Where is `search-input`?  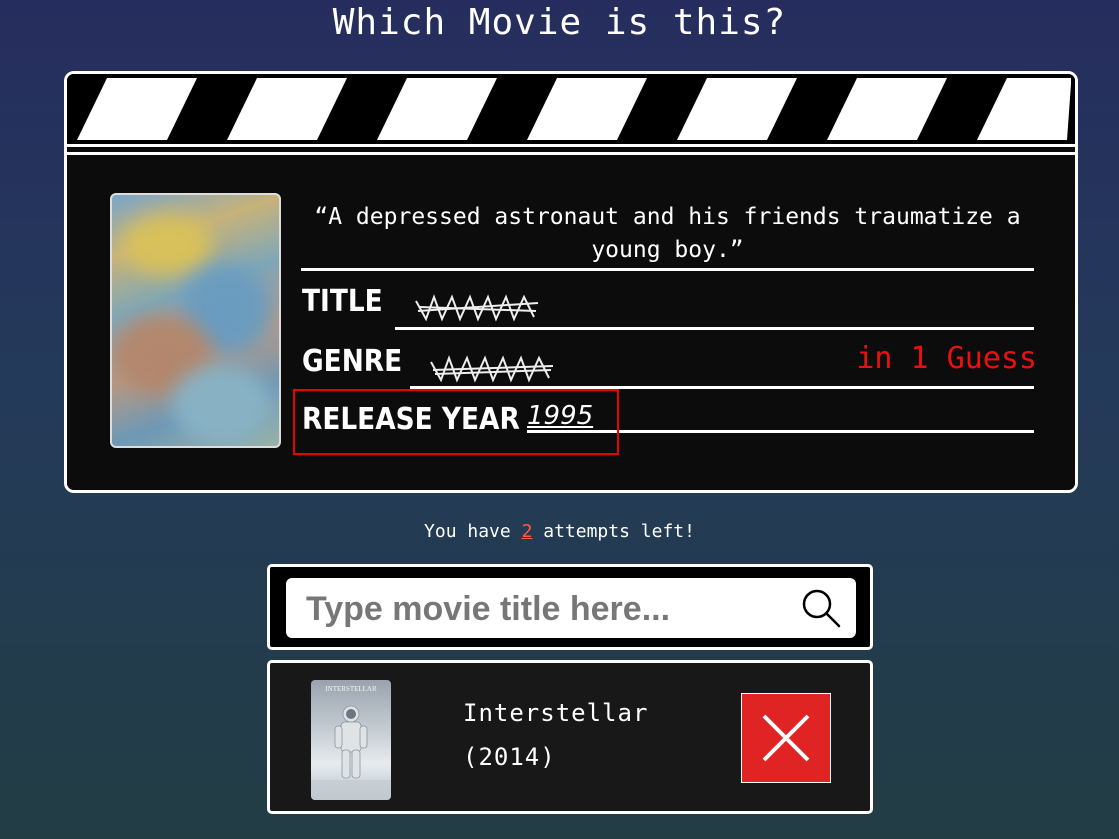
search-input is located at coordinates (546, 609).